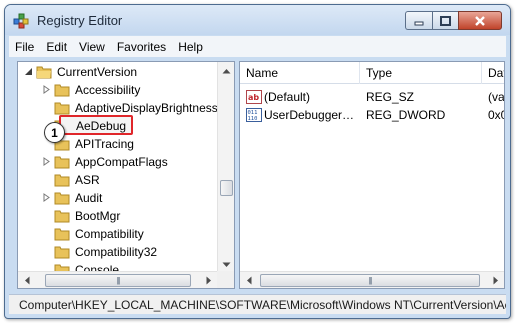 Image resolution: width=515 pixels, height=323 pixels. I want to click on selected-key-highlight: AeDebug, so click(96, 125).